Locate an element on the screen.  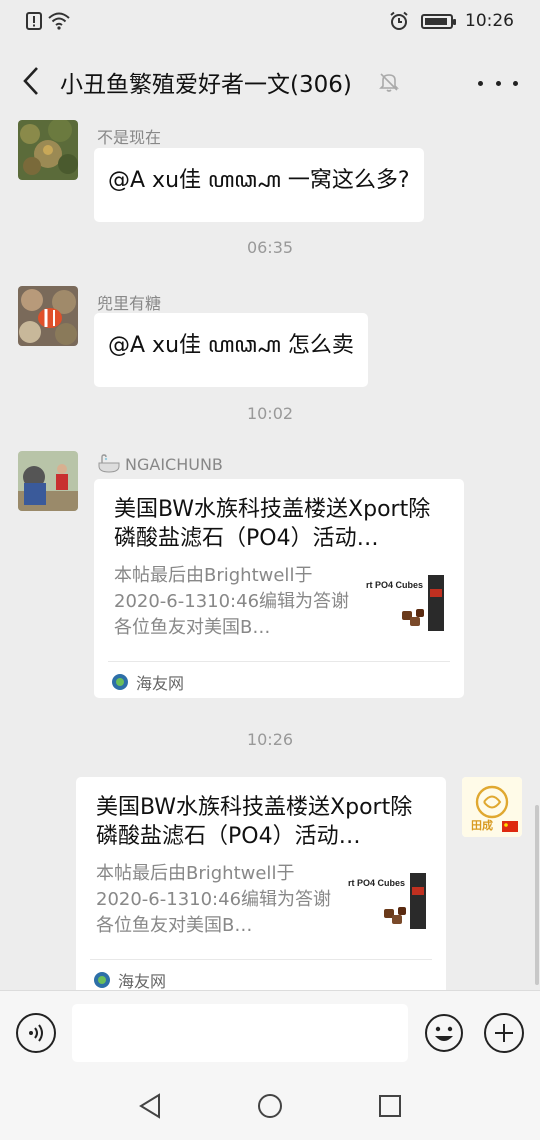
circle-home-icon is located at coordinates (270, 1106).